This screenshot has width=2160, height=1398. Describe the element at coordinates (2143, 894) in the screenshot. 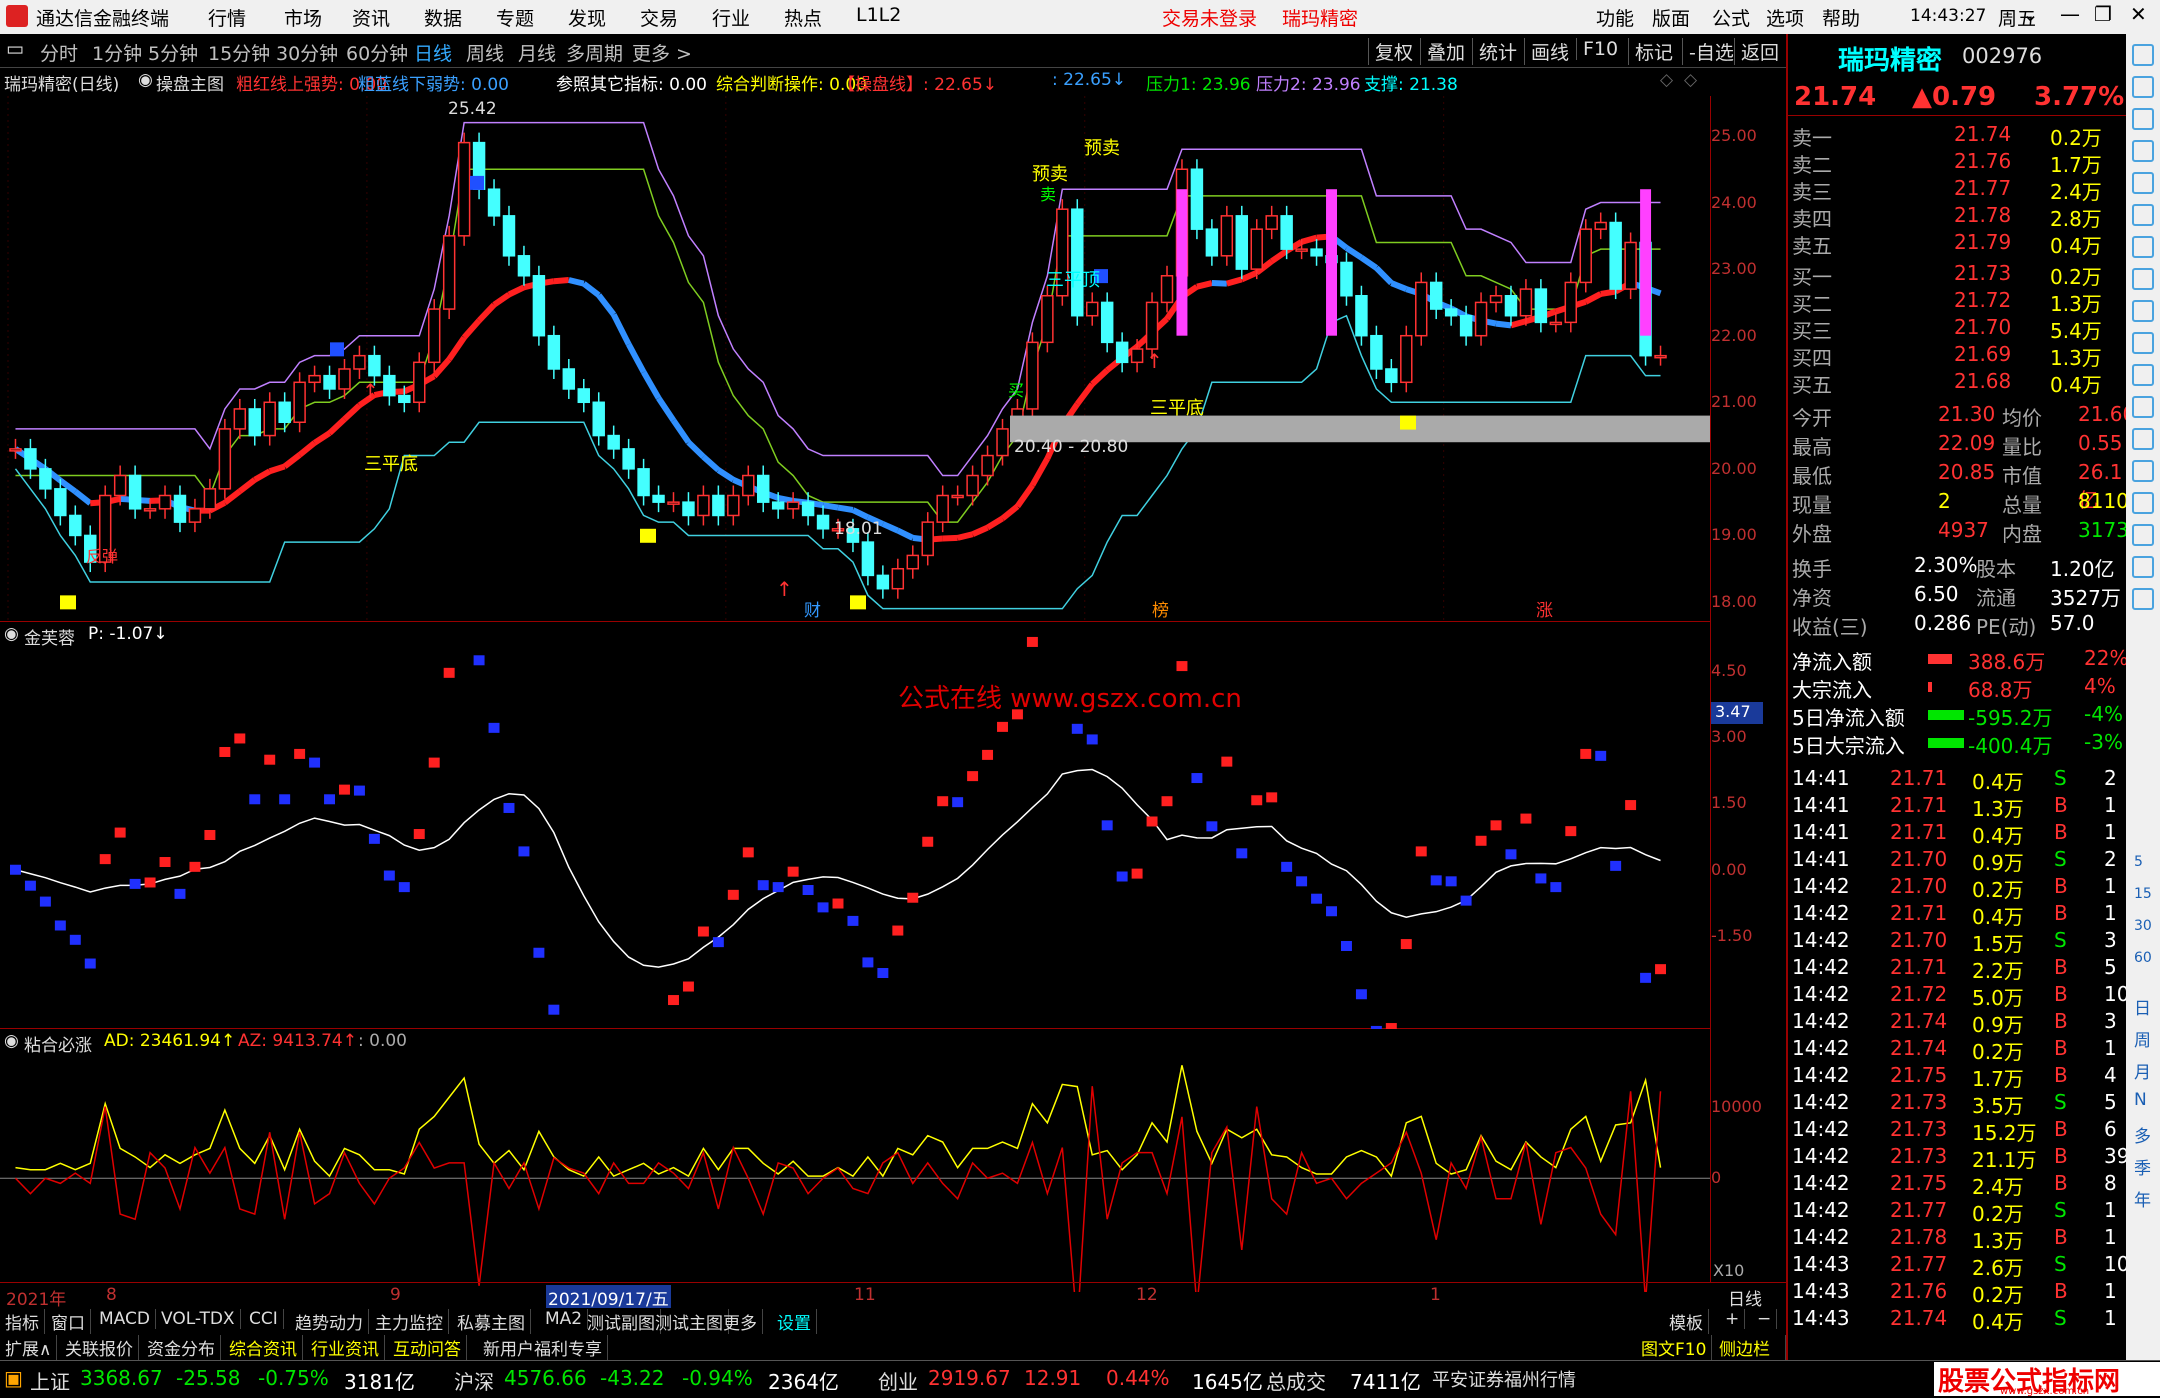

I see `sidebar-minute-1: 15` at that location.